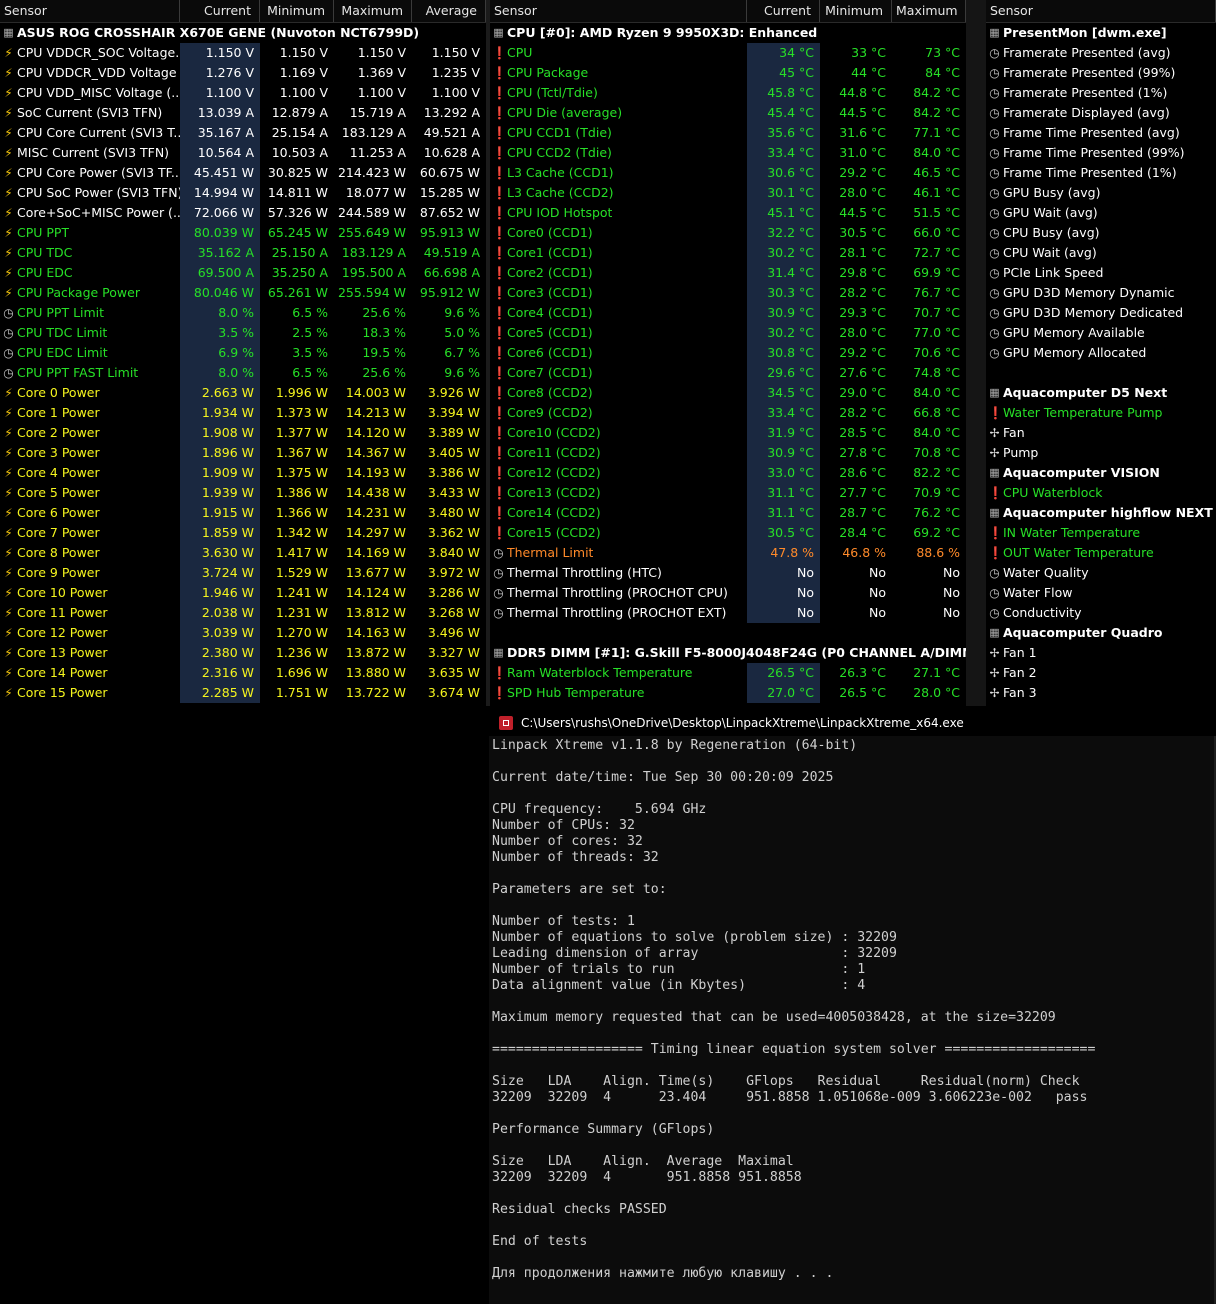 Image resolution: width=1216 pixels, height=1304 pixels. Describe the element at coordinates (1101, 533) in the screenshot. I see `sensor-row: ❗ IN Water Temperature` at that location.